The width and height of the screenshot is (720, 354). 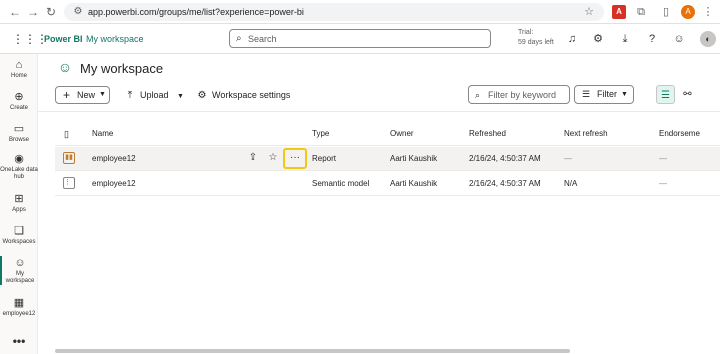 What do you see at coordinates (487, 134) in the screenshot?
I see `column-header-refreshed: Refreshed` at bounding box center [487, 134].